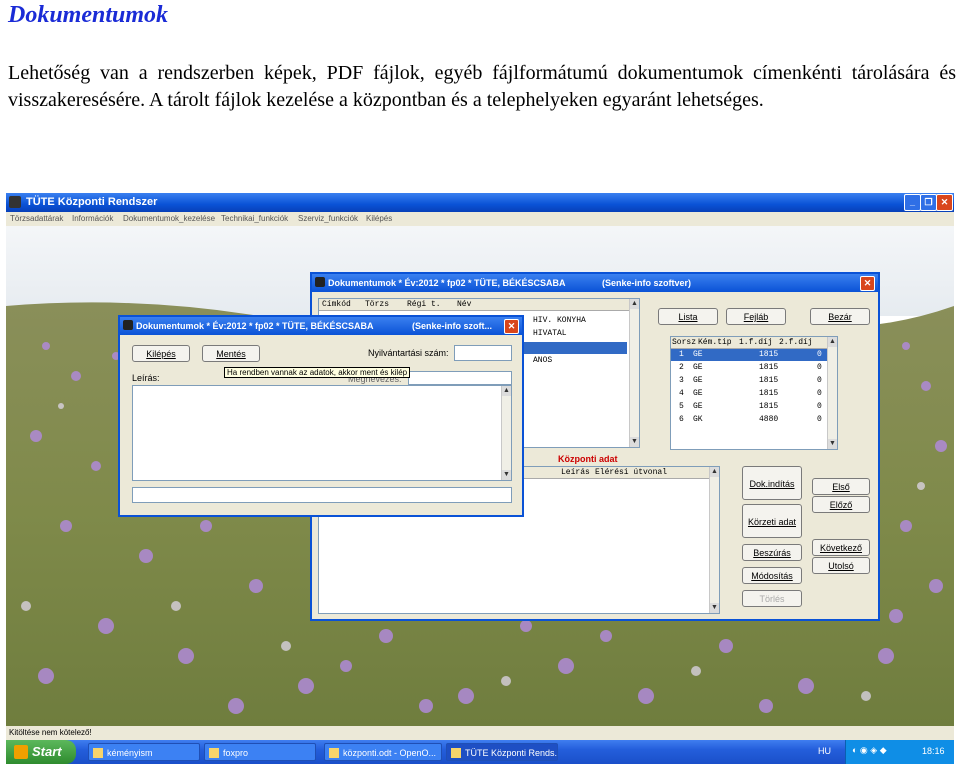 The height and width of the screenshot is (764, 960). I want to click on close-button: ✕, so click(944, 202).